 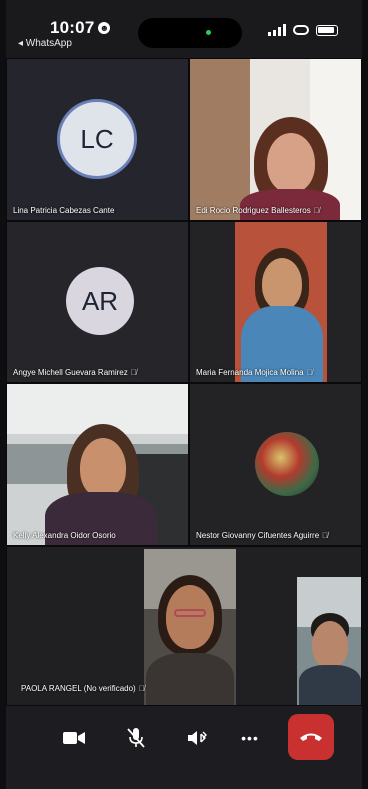 I want to click on audio-output-button, so click(x=198, y=738).